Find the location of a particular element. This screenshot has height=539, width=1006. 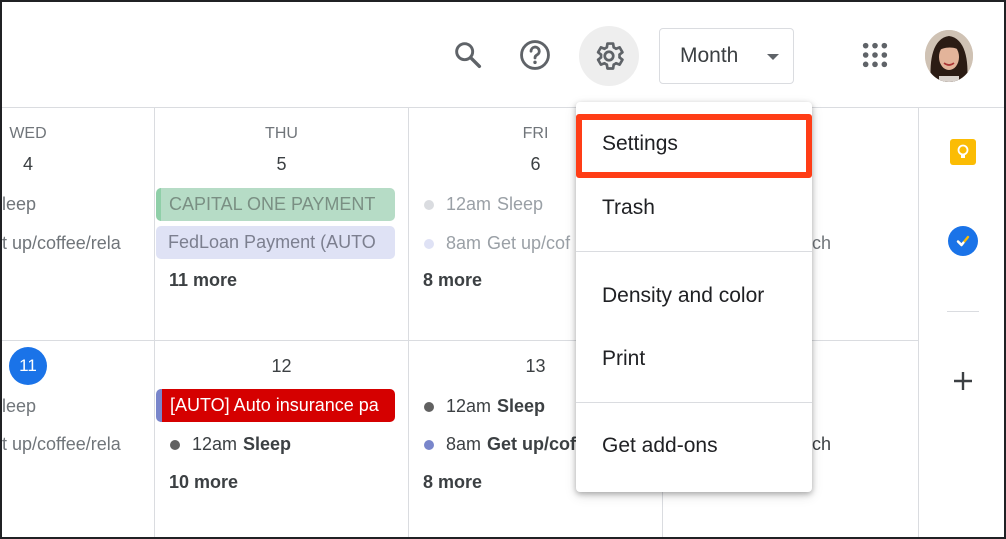

event-chip: CAPITAL ONE PAYMENT is located at coordinates (275, 204).